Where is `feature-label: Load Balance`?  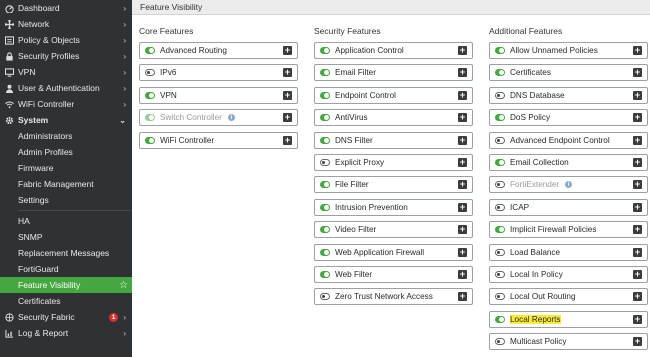 feature-label: Load Balance is located at coordinates (535, 252).